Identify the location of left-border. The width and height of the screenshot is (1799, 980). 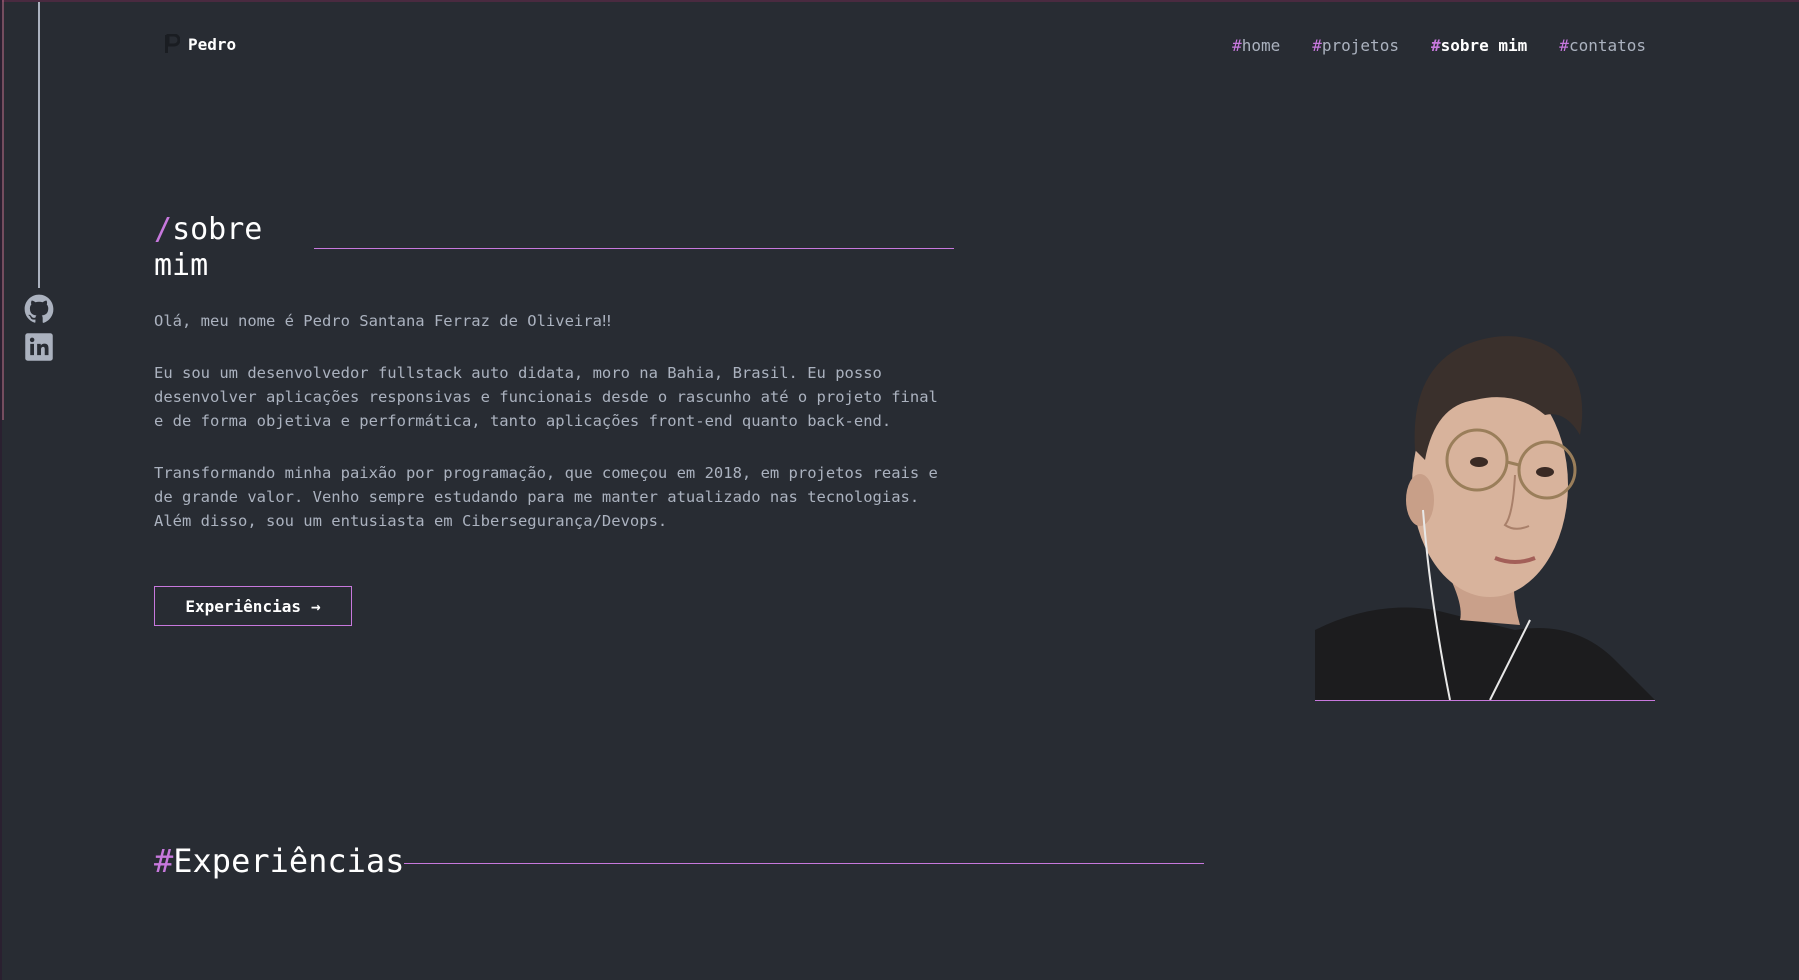
(3, 210).